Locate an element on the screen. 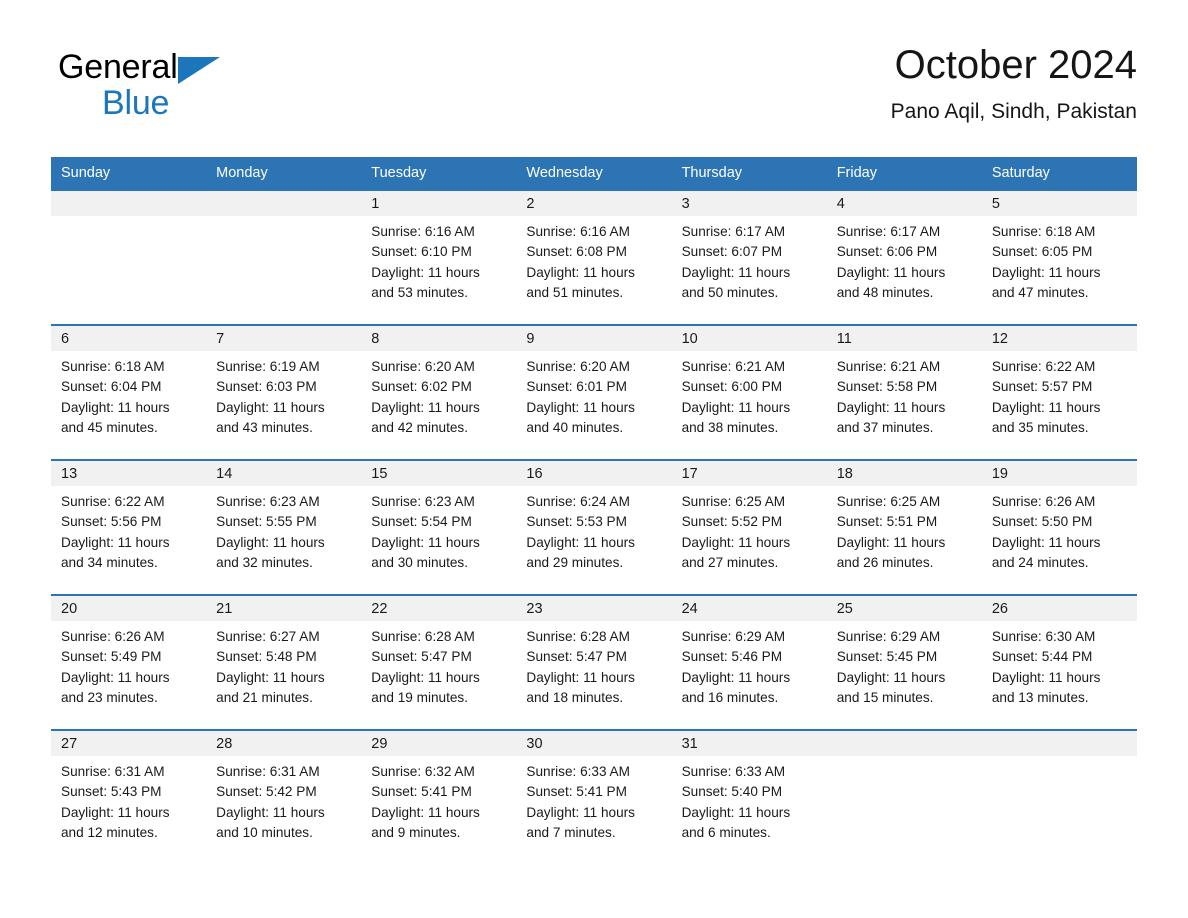  day-detail-sunrise: Sunrise: 6:33 AM is located at coordinates (578, 771).